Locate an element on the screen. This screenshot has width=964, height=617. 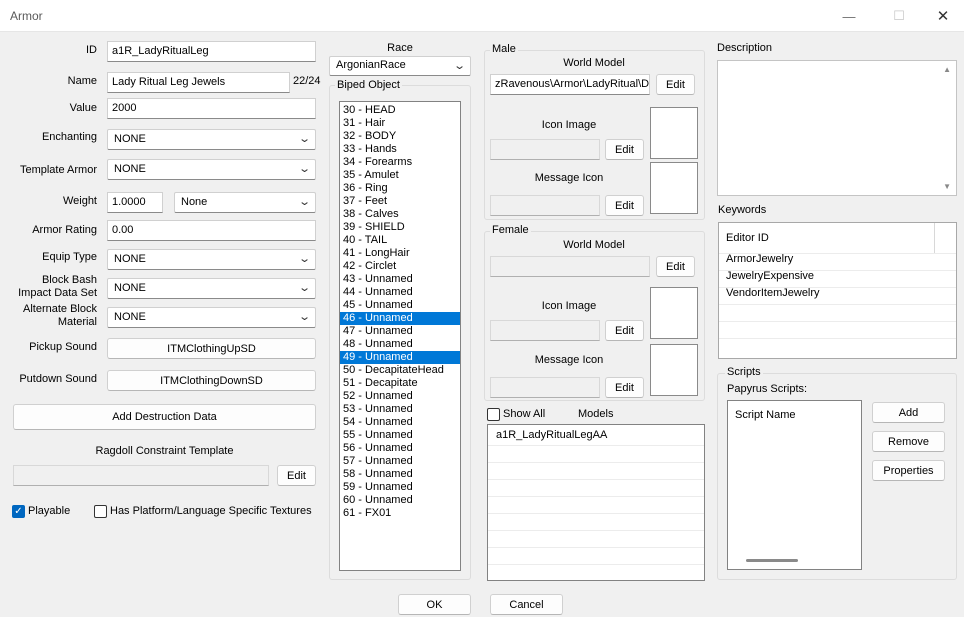
biped-object-item: 51 - Decapitate is located at coordinates (400, 383).